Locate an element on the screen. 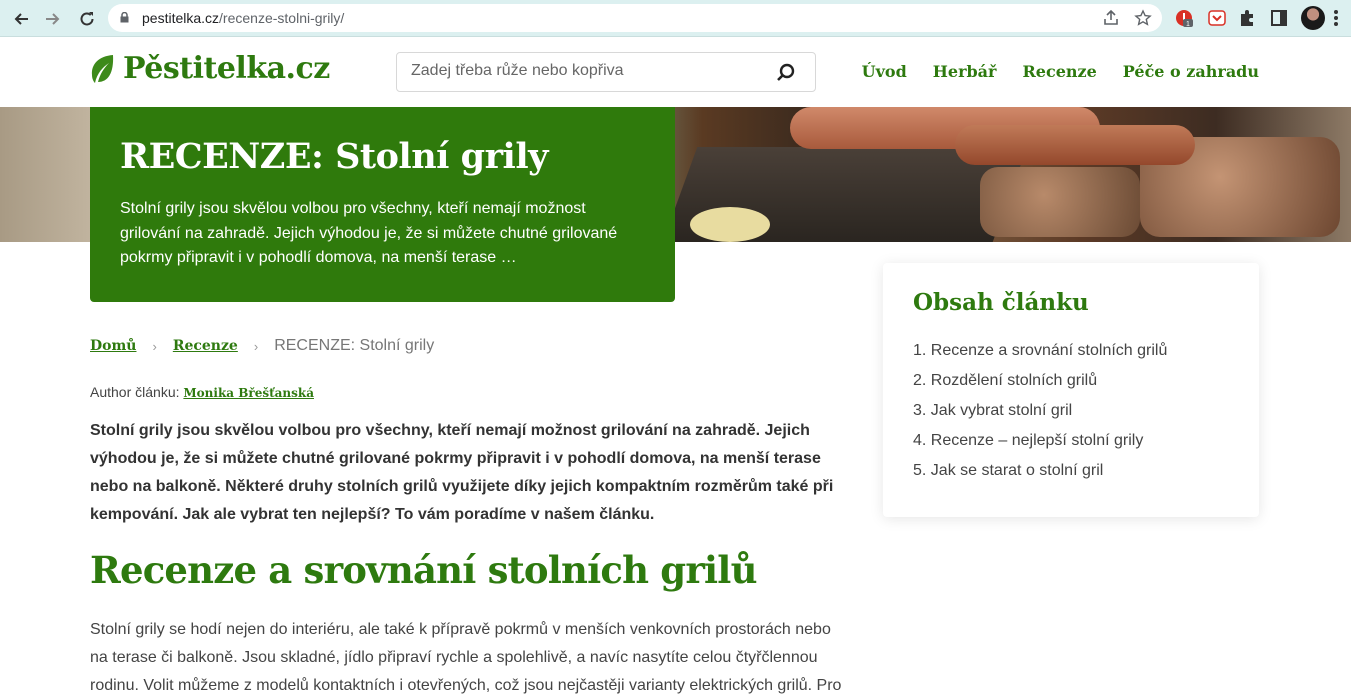 This screenshot has width=1351, height=700. pocket-extension-icon is located at coordinates (1217, 18).